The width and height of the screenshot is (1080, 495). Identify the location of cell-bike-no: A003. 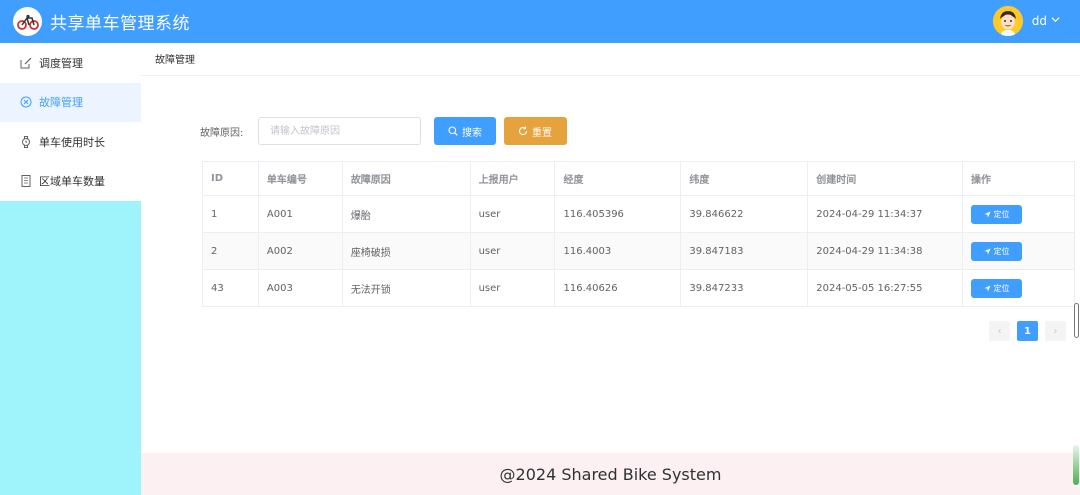
(300, 288).